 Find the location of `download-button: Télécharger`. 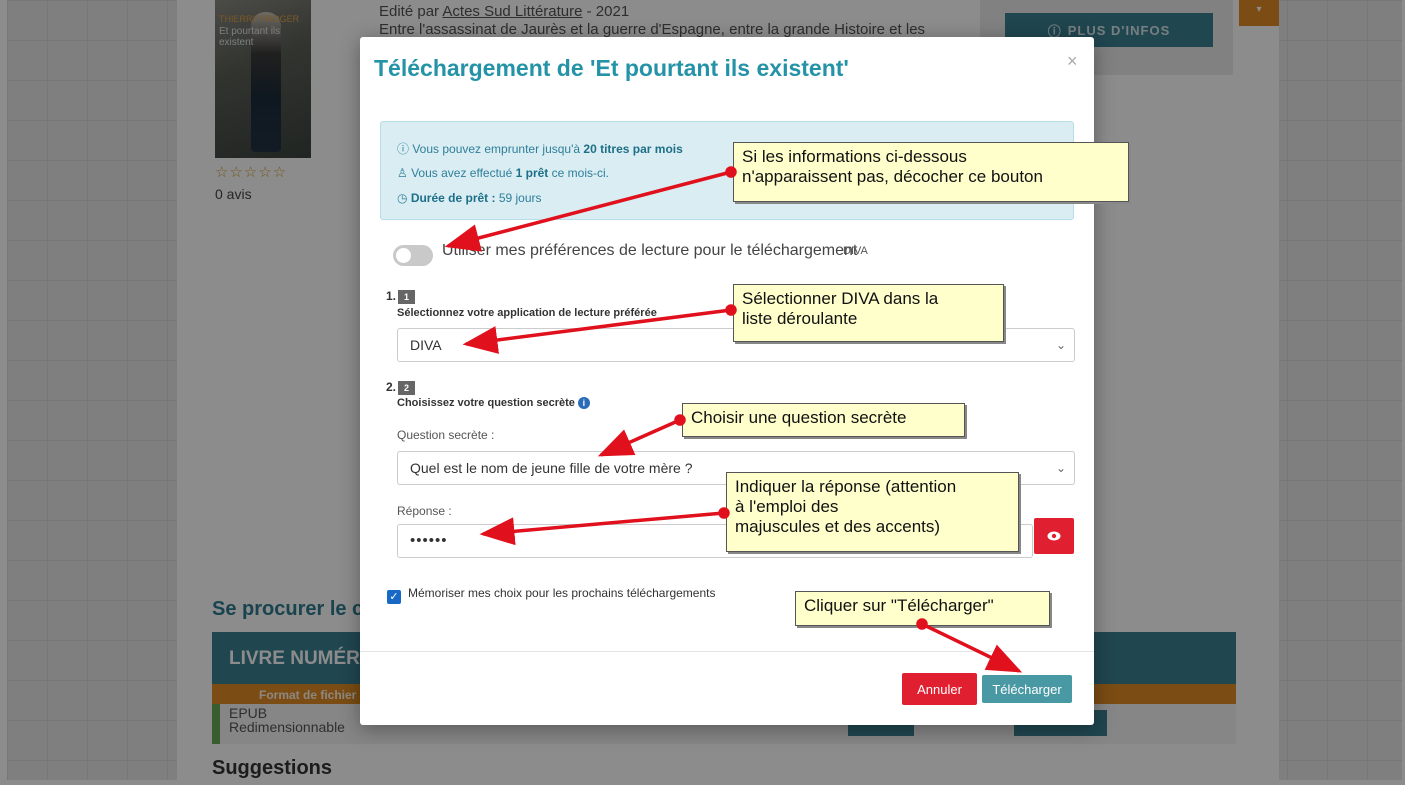

download-button: Télécharger is located at coordinates (1027, 689).